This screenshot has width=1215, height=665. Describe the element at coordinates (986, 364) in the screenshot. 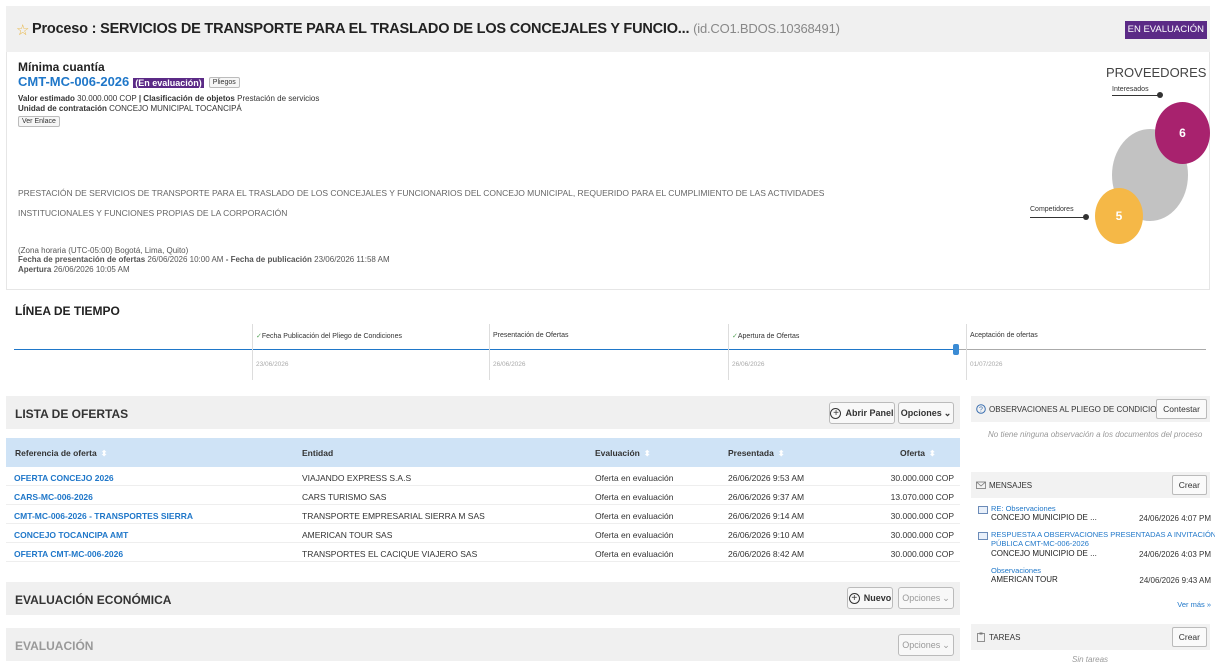

I see `milestone-date: 01/07/2026` at that location.